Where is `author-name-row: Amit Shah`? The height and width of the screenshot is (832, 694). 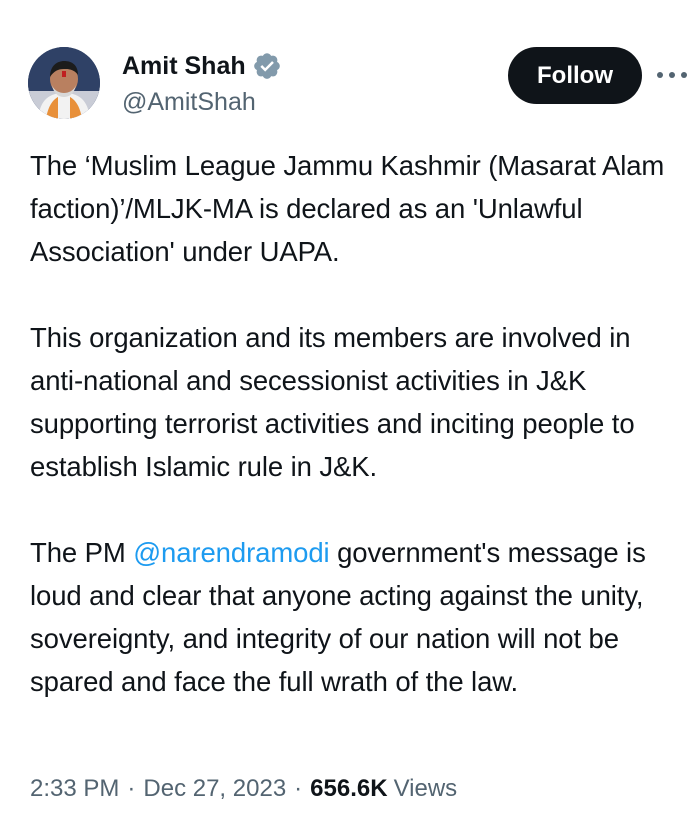 author-name-row: Amit Shah is located at coordinates (202, 66).